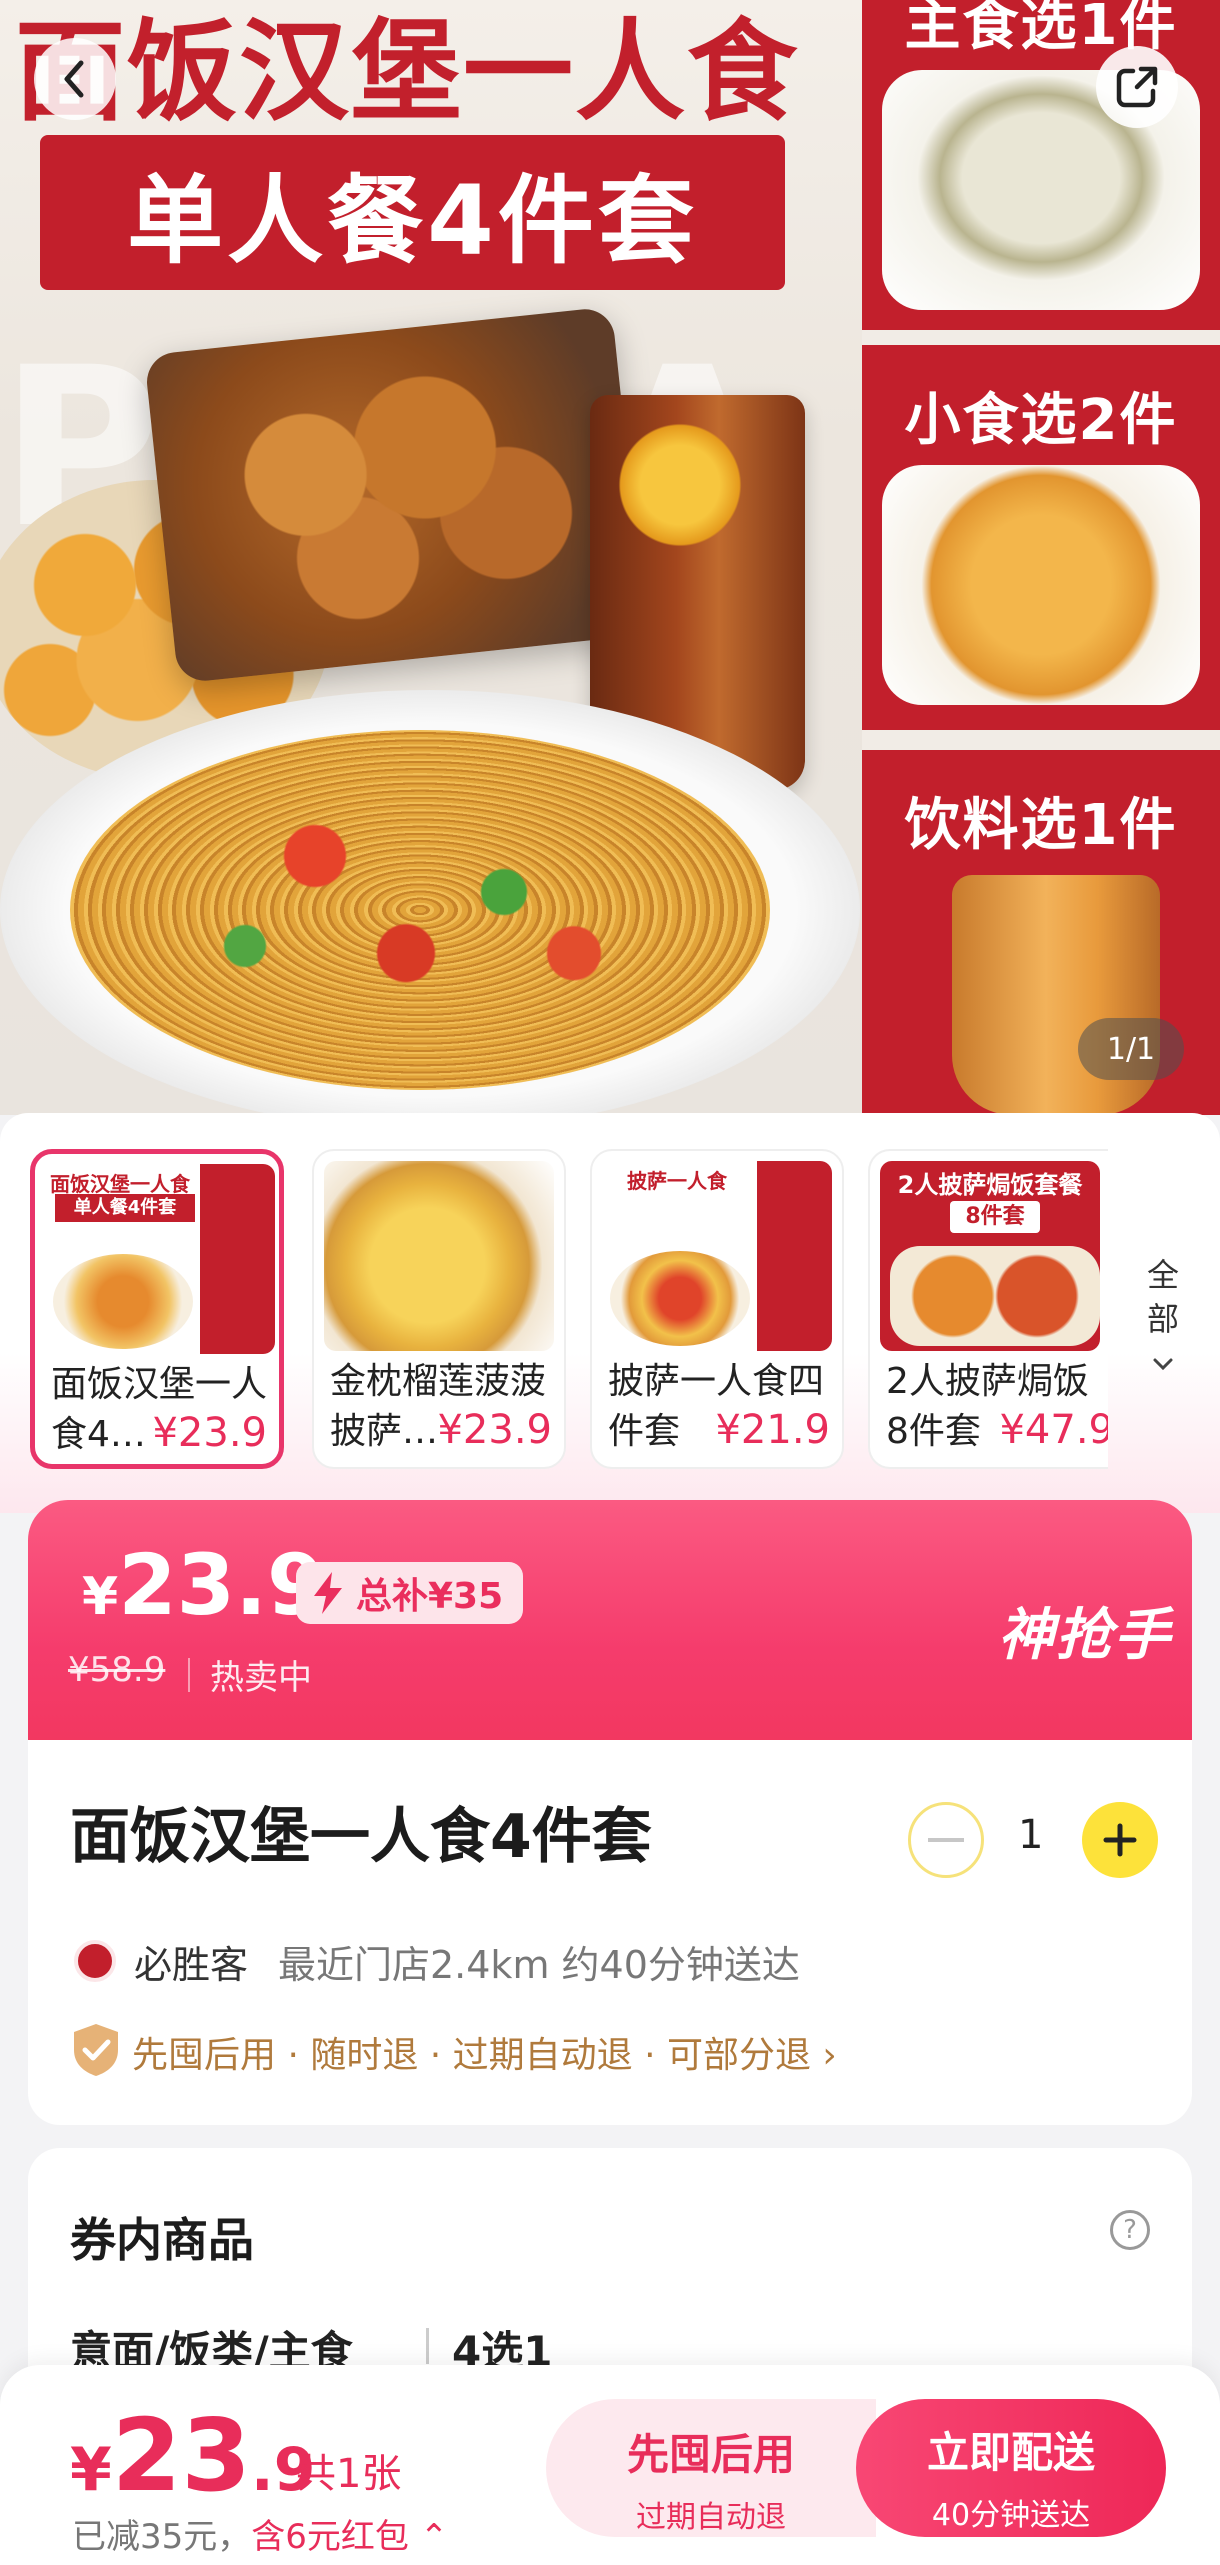  What do you see at coordinates (420, 910) in the screenshot?
I see `pasta-image` at bounding box center [420, 910].